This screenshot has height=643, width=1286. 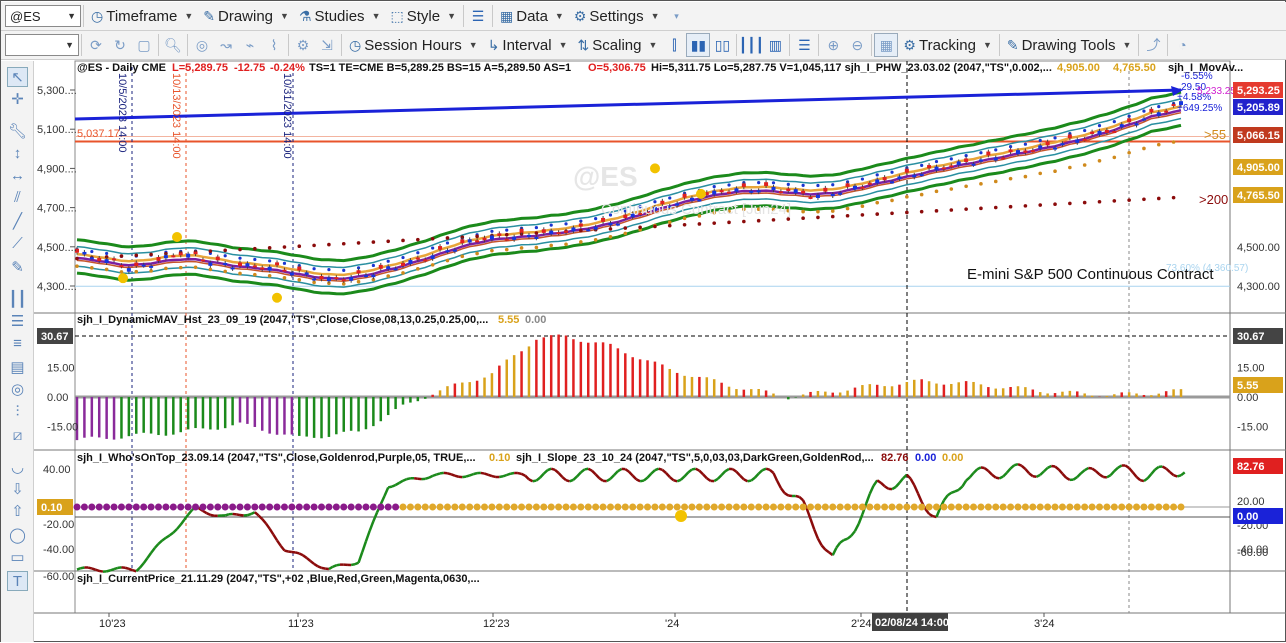 I want to click on price-header-text: -12.75, so click(x=249, y=68).